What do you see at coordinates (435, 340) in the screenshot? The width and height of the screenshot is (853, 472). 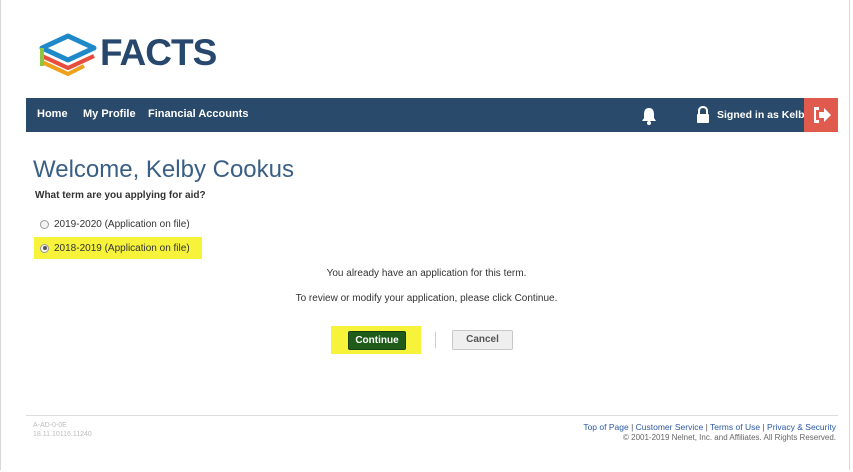 I see `button-divider` at bounding box center [435, 340].